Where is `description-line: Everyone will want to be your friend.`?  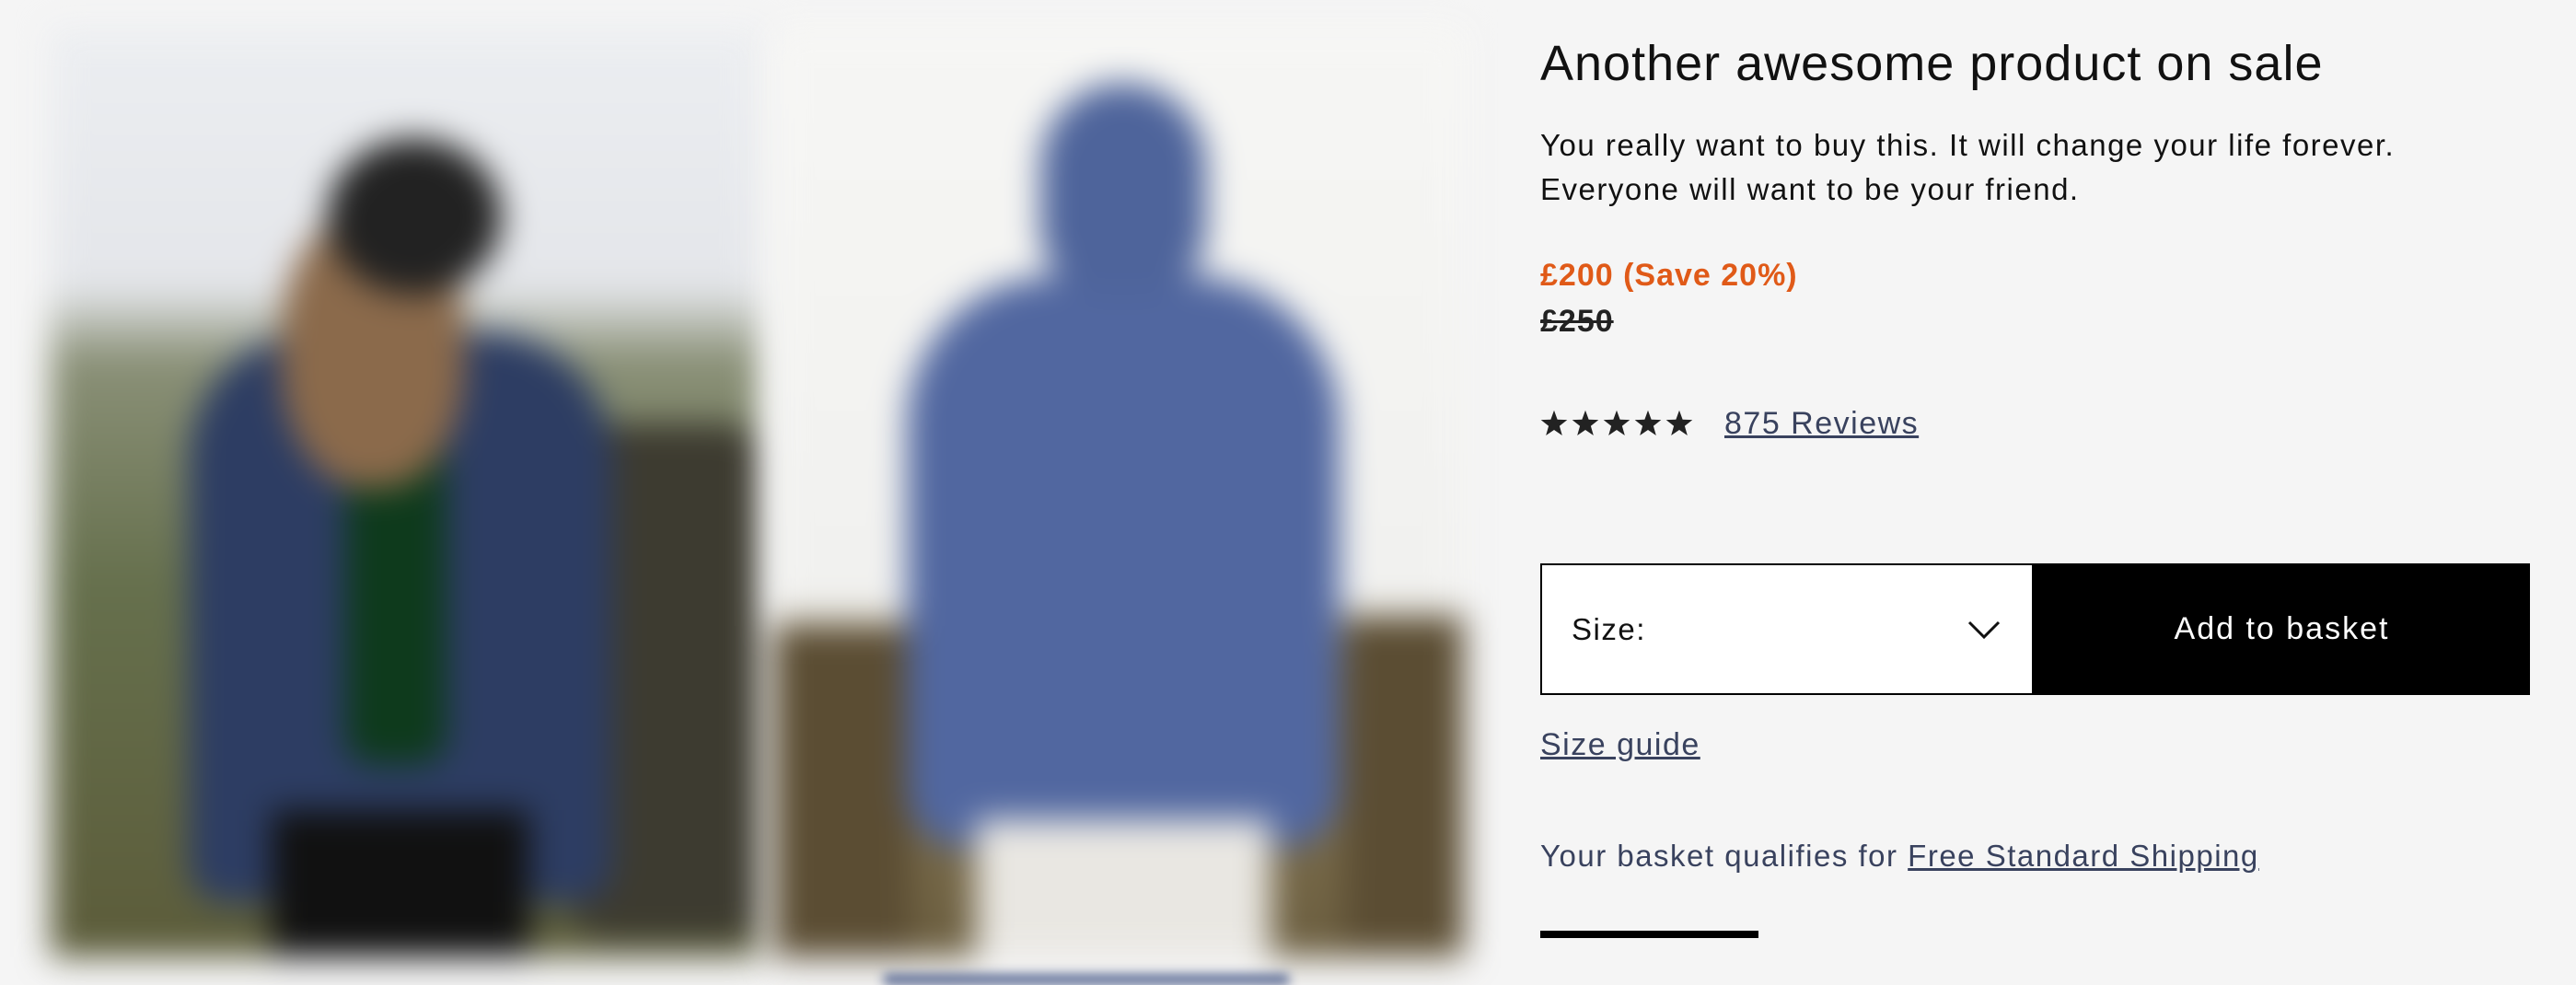 description-line: Everyone will want to be your friend. is located at coordinates (1810, 189).